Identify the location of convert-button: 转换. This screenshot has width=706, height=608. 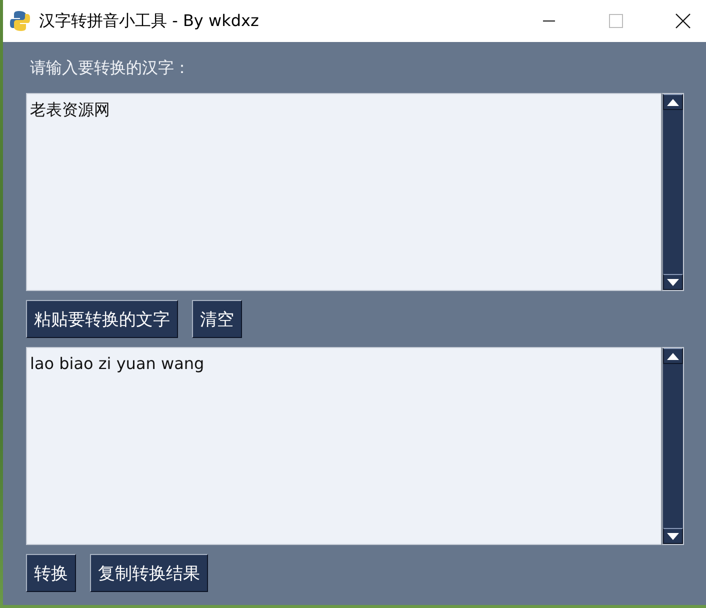
(51, 573).